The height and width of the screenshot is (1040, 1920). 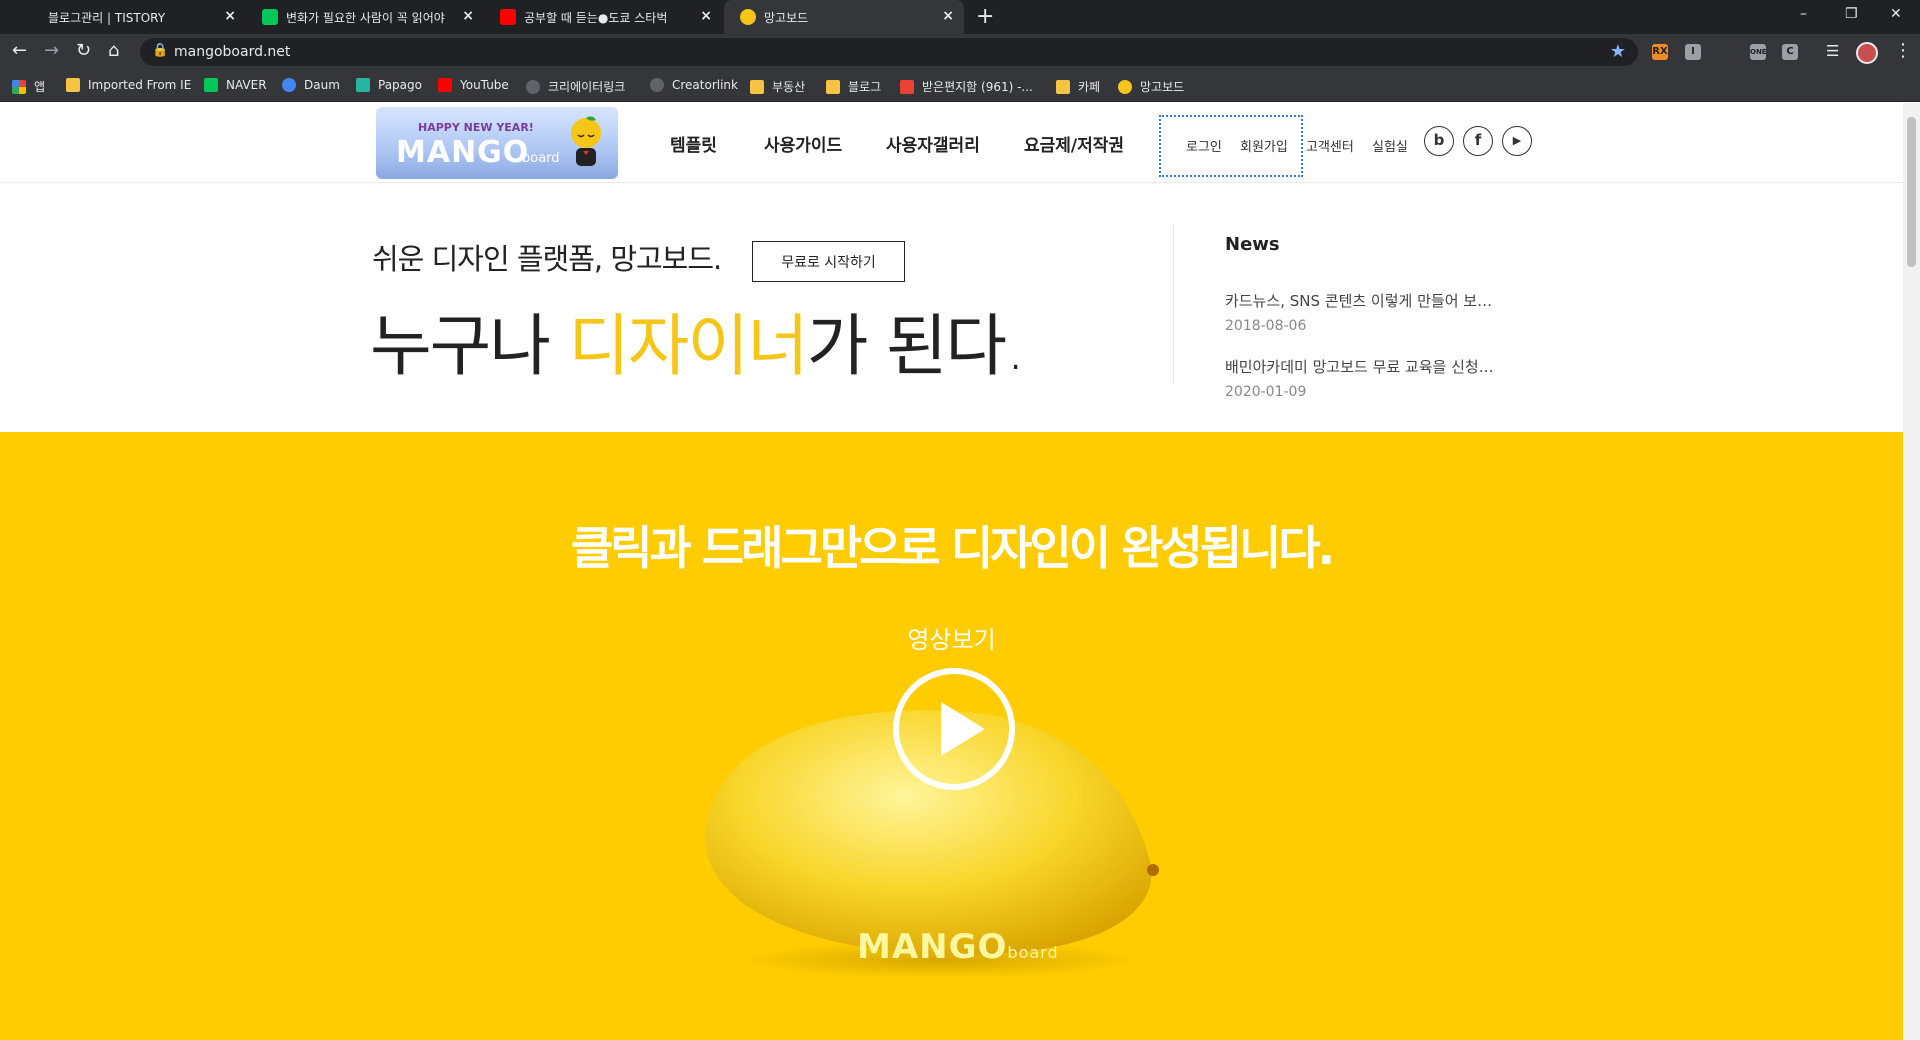 I want to click on hero-headline-accent: 디자이너, so click(x=688, y=346).